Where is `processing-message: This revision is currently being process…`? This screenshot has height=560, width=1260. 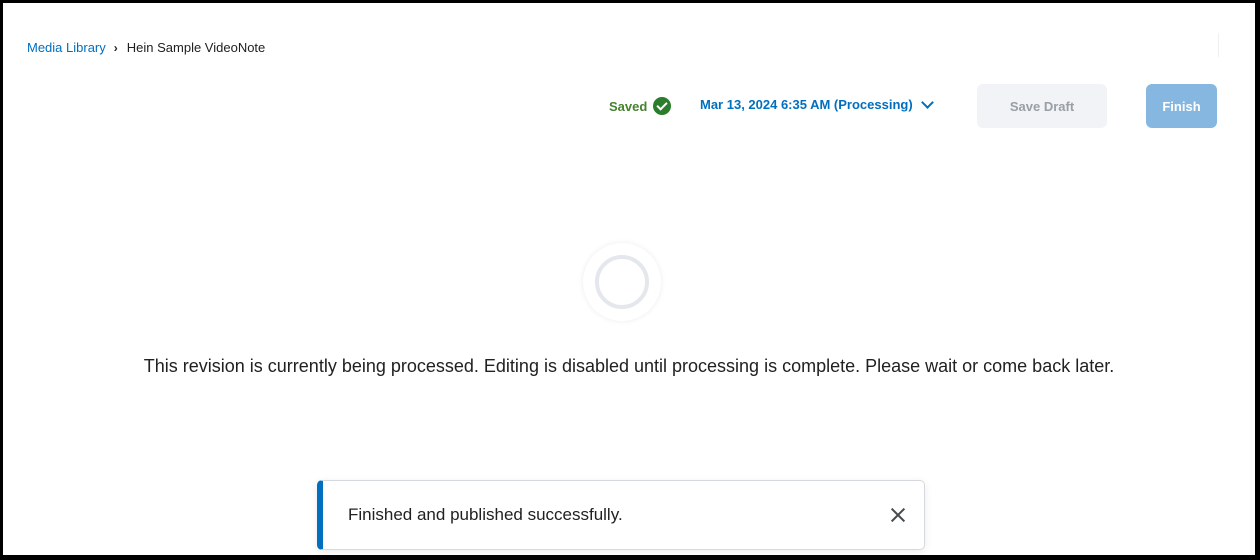
processing-message: This revision is currently being process… is located at coordinates (629, 366).